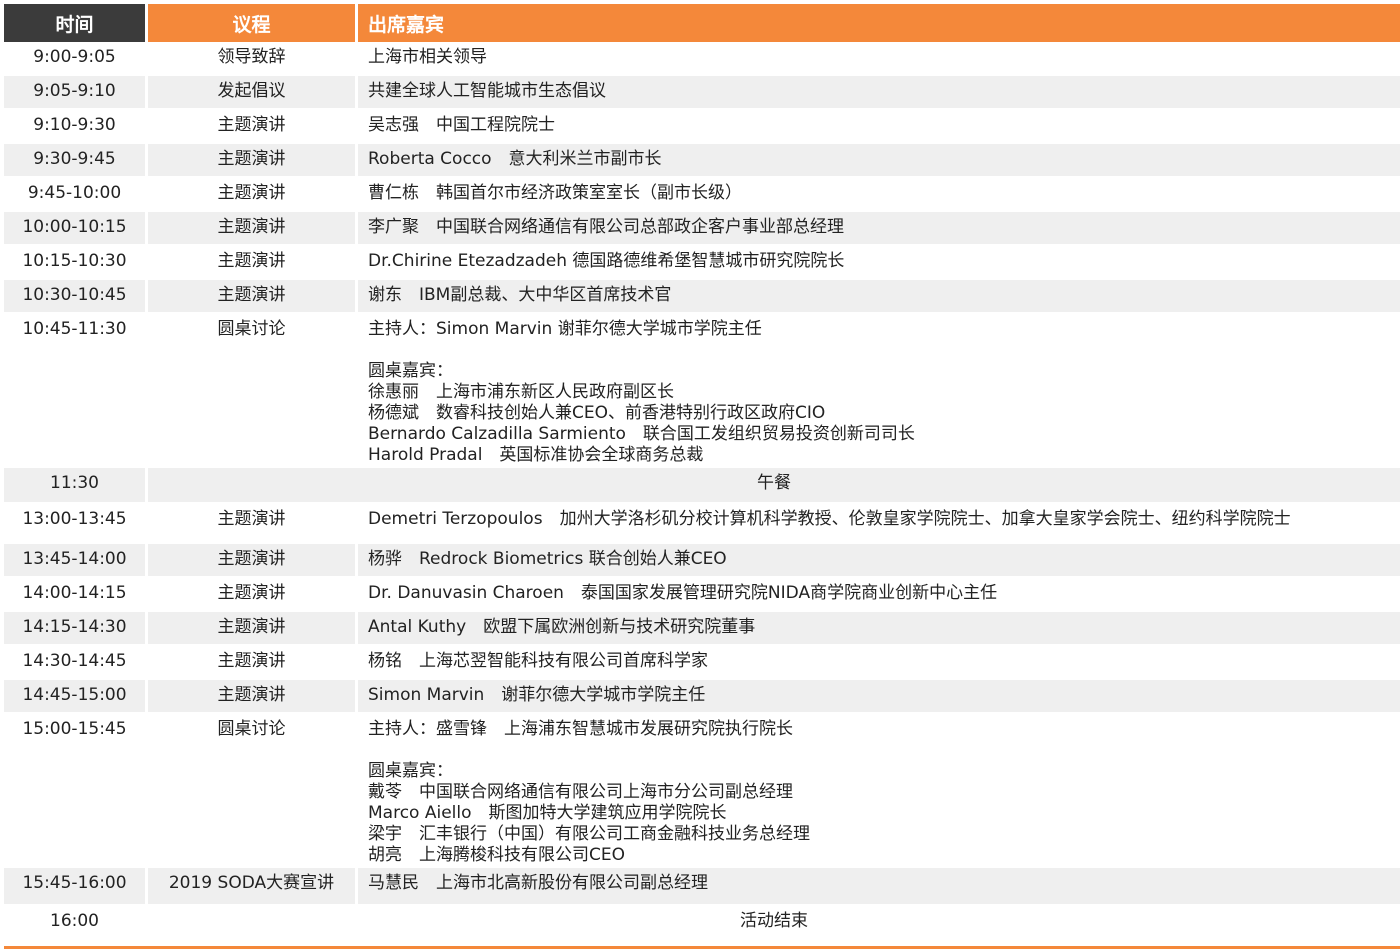  I want to click on speaker-line: 李广聚 中国联合网络通信有限公司总部政企客户事业部总经理, so click(606, 227).